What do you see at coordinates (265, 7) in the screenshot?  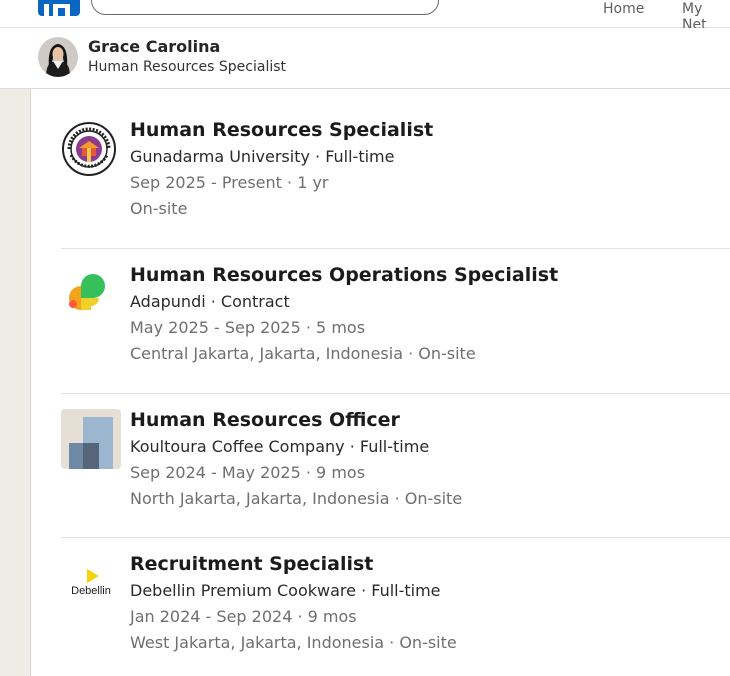 I see `search-input` at bounding box center [265, 7].